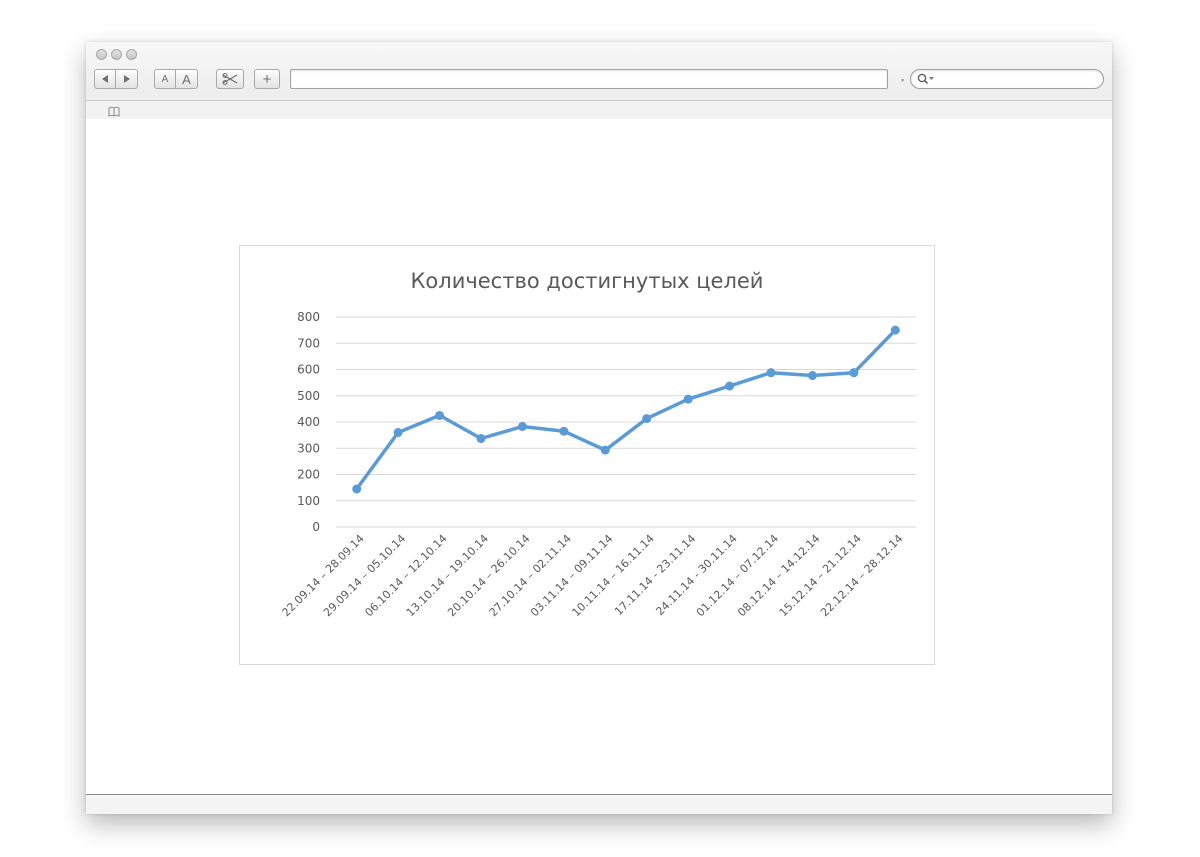 This screenshot has width=1200, height=857. Describe the element at coordinates (316, 527) in the screenshot. I see `y-tick-label: 0` at that location.